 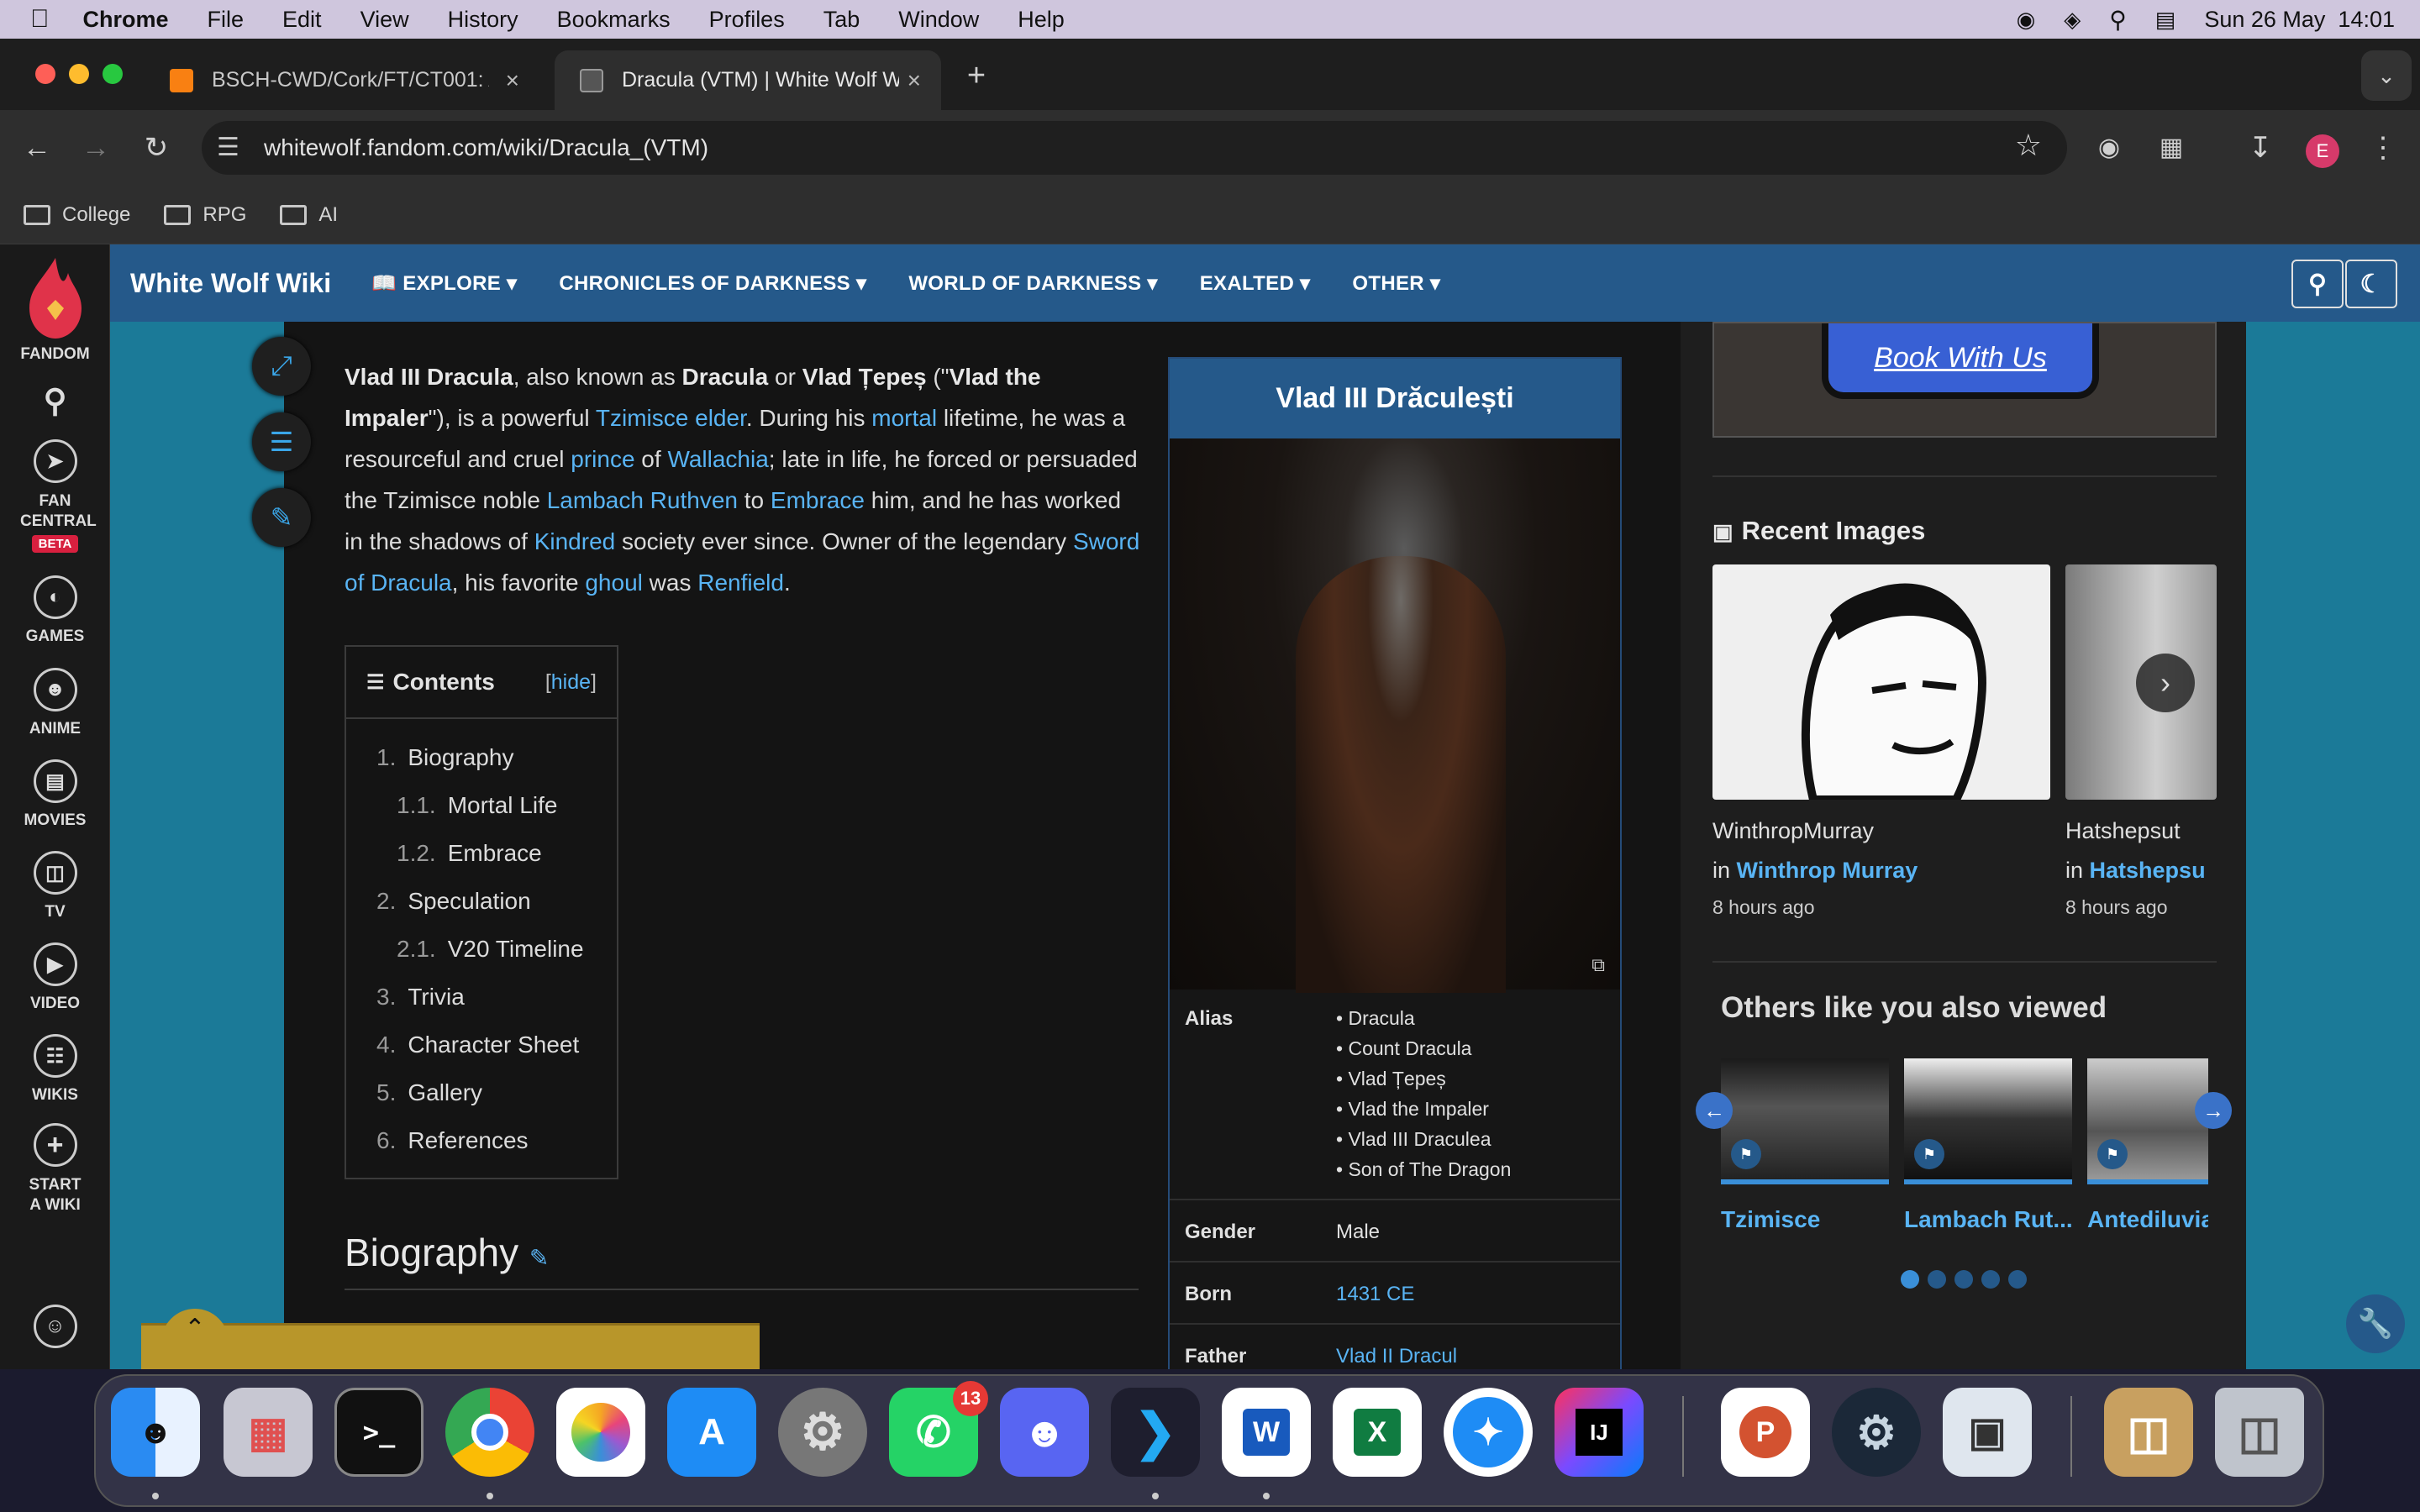 What do you see at coordinates (45, 74) in the screenshot?
I see `close-window-button` at bounding box center [45, 74].